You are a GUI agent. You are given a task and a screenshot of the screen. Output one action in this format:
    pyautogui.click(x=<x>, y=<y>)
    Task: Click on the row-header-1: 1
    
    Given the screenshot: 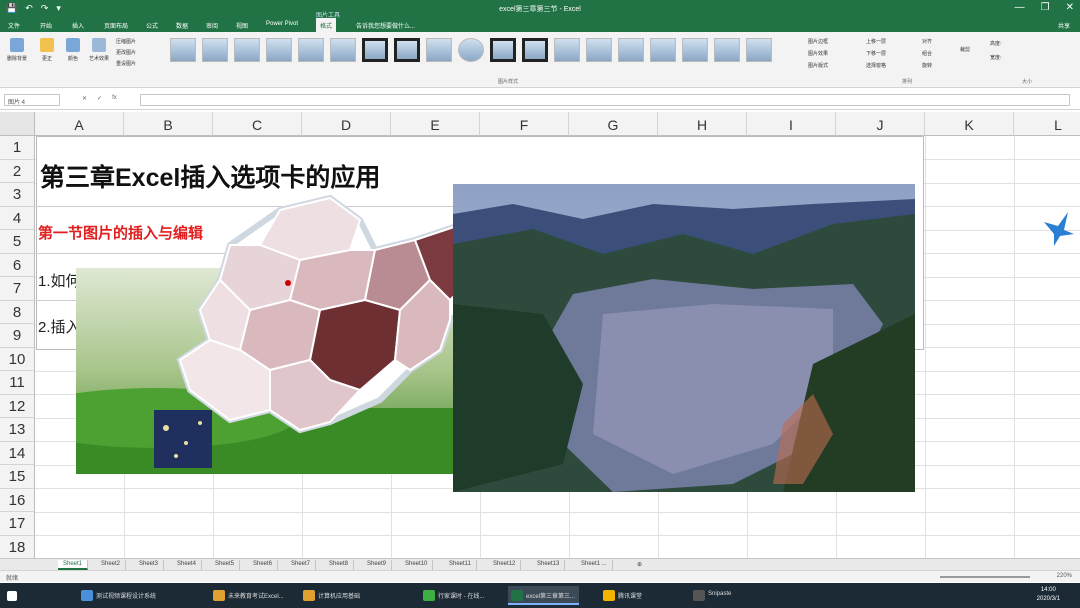 What is the action you would take?
    pyautogui.click(x=17, y=148)
    